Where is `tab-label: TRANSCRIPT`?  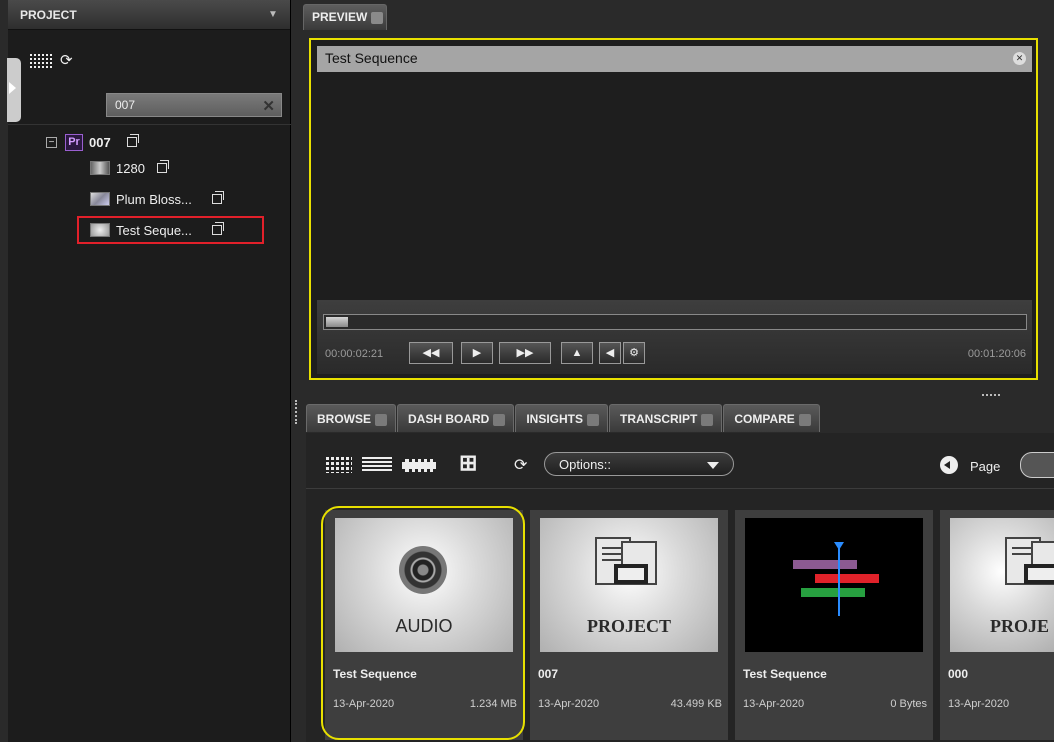
tab-label: TRANSCRIPT is located at coordinates (659, 419).